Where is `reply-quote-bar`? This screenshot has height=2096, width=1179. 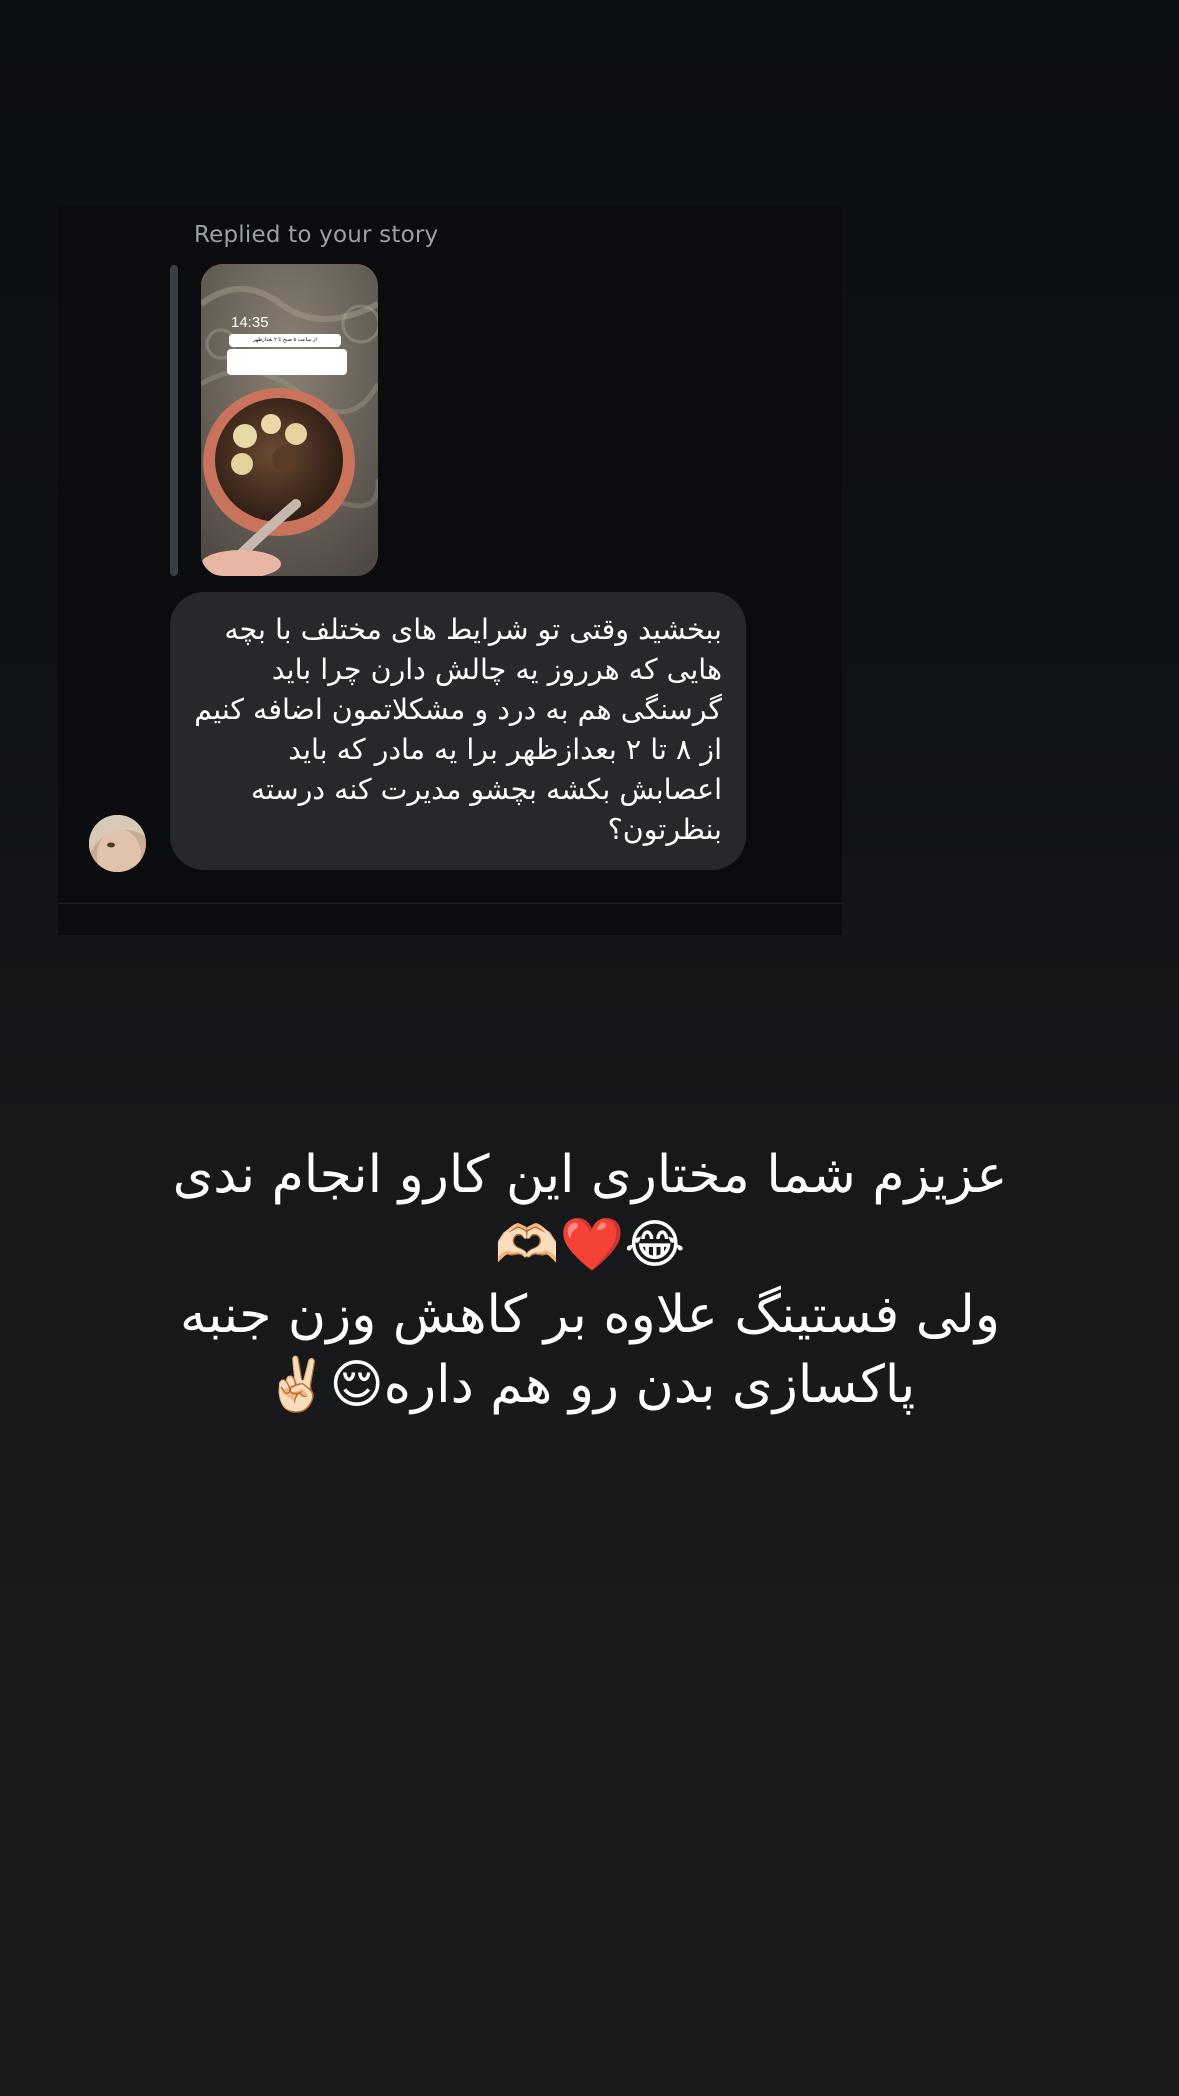
reply-quote-bar is located at coordinates (174, 420).